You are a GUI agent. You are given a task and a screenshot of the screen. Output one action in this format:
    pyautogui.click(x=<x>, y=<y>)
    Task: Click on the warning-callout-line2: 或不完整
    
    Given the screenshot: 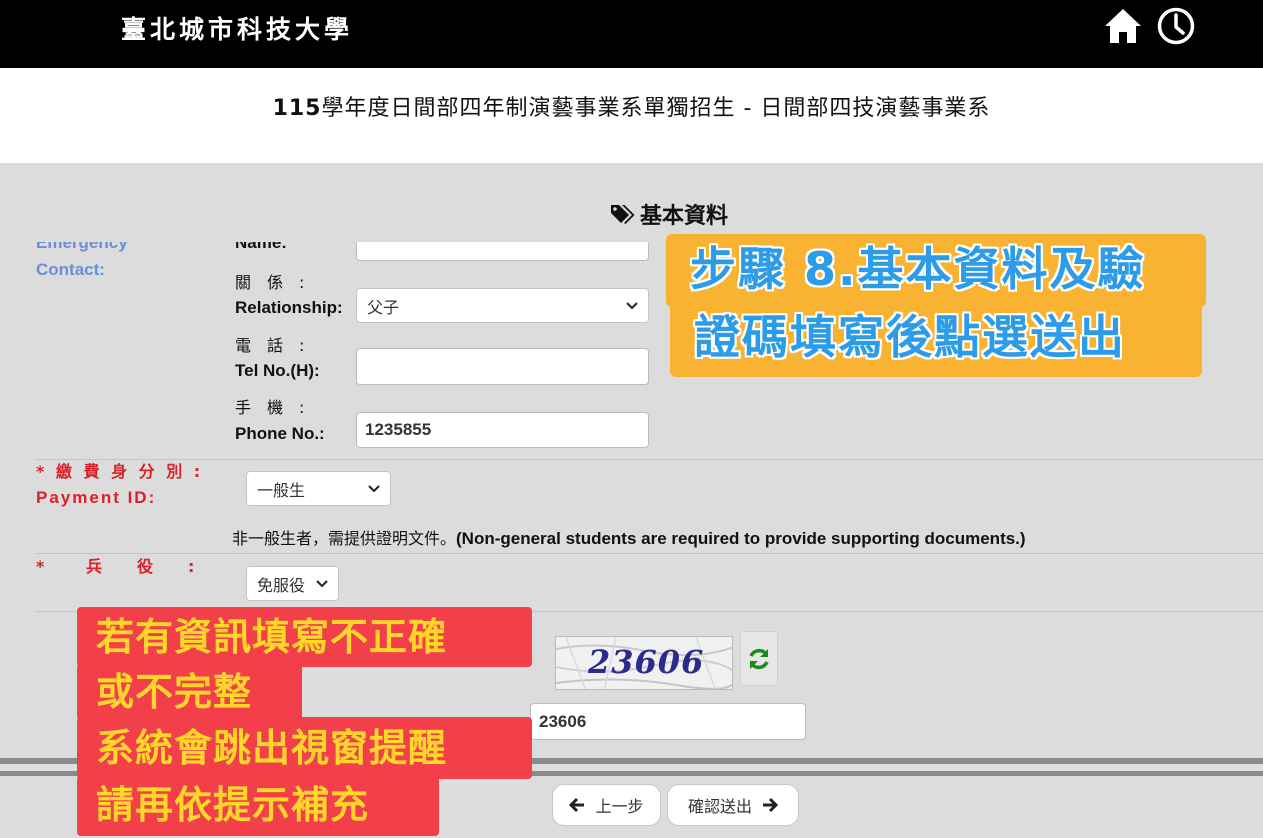 What is the action you would take?
    pyautogui.click(x=189, y=692)
    